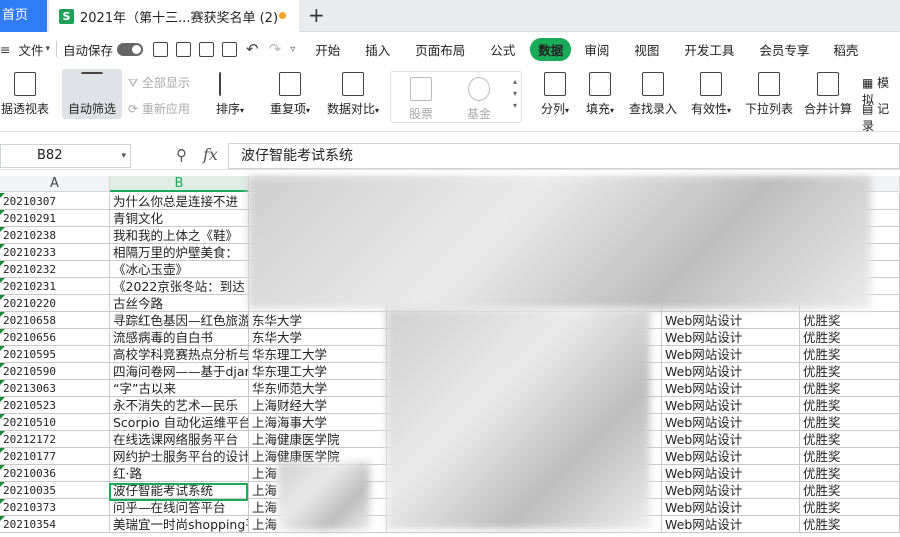 This screenshot has height=537, width=900. What do you see at coordinates (845, 49) in the screenshot?
I see `menu-docer: 稻壳` at bounding box center [845, 49].